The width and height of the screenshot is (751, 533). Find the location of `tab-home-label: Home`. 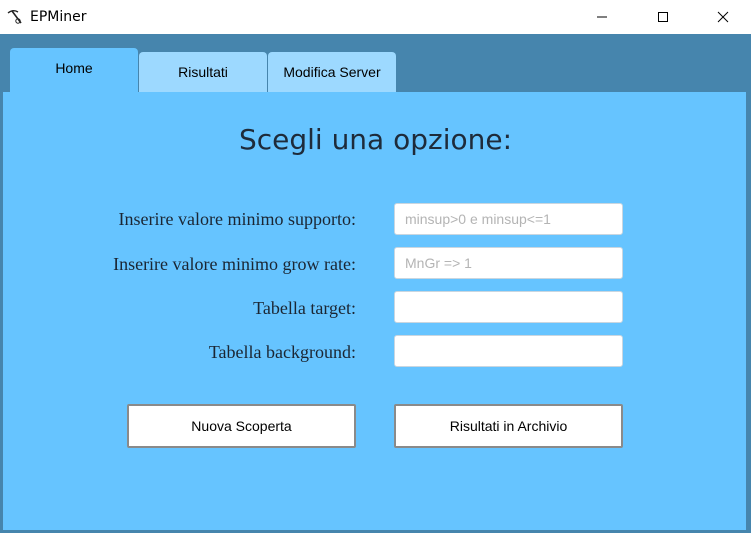

tab-home-label: Home is located at coordinates (74, 68).